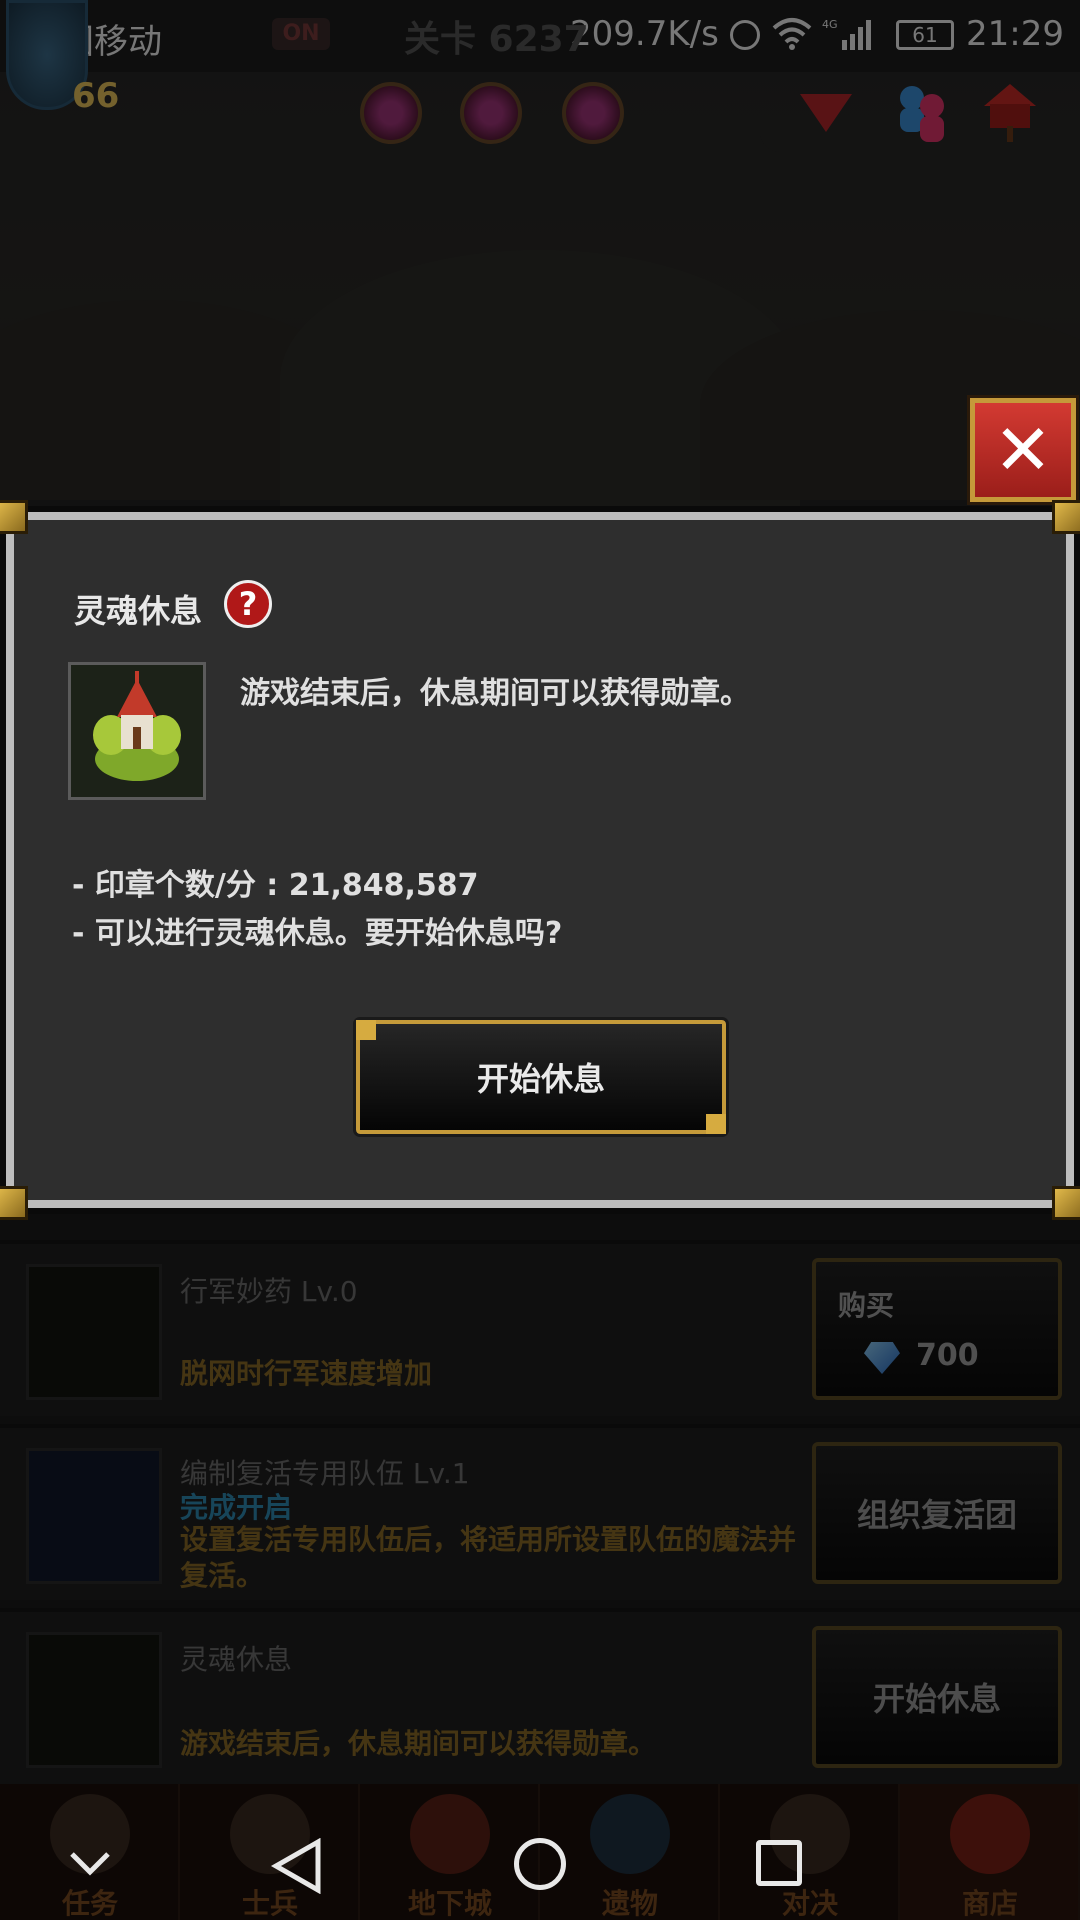 The height and width of the screenshot is (1920, 1080). Describe the element at coordinates (297, 1866) in the screenshot. I see `back-icon` at that location.